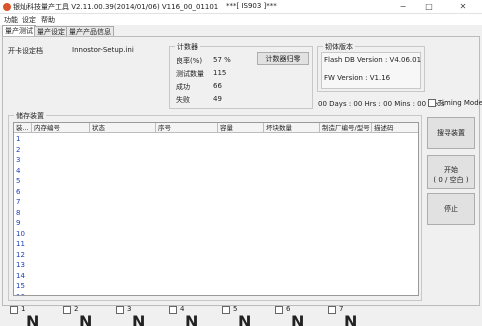 The width and height of the screenshot is (482, 326). I want to click on column-header: 坏块数量, so click(292, 128).